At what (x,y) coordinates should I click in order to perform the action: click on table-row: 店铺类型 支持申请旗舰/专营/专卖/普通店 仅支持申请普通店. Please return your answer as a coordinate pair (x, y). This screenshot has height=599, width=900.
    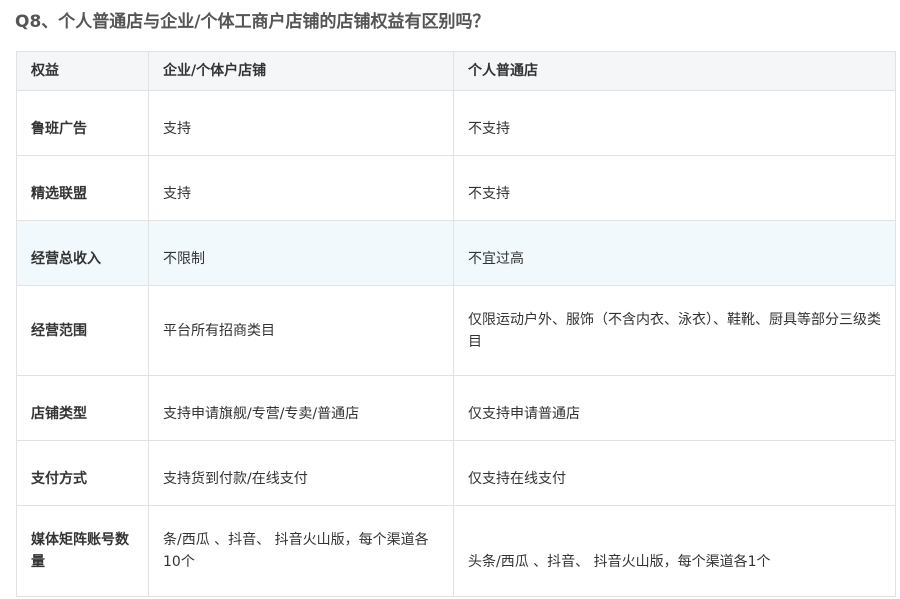
    Looking at the image, I should click on (456, 408).